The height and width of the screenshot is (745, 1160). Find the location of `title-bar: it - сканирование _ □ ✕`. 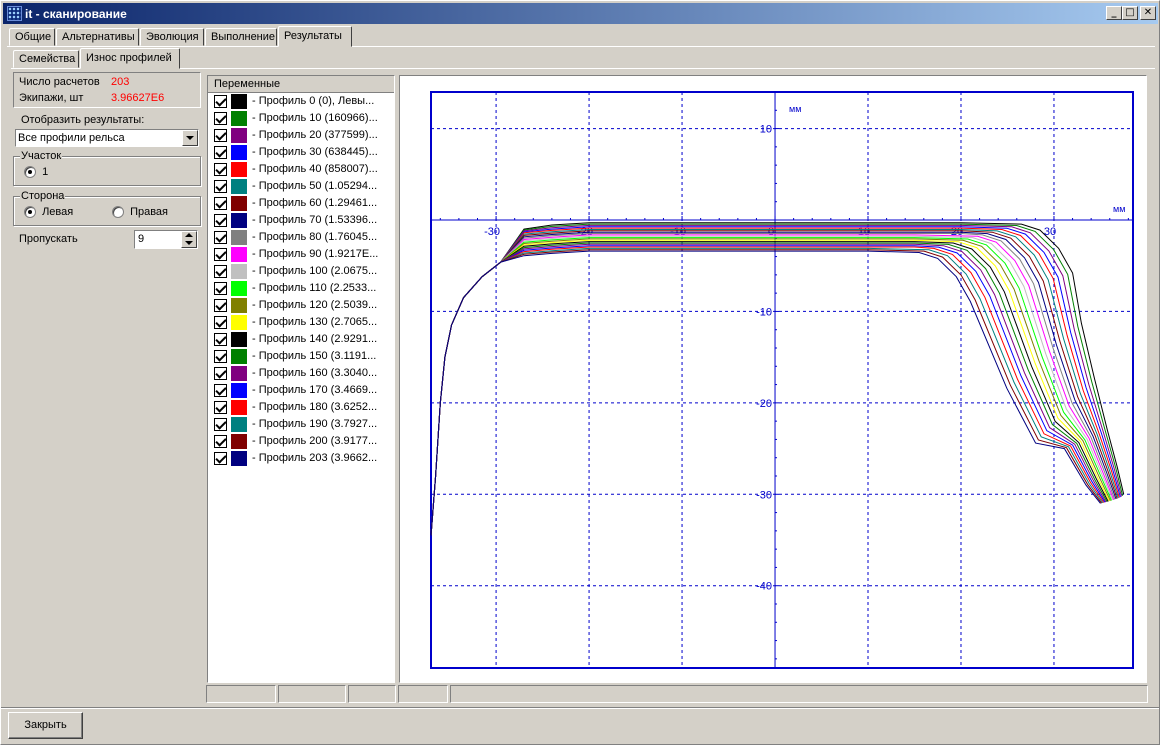

title-bar: it - сканирование _ □ ✕ is located at coordinates (580, 13).